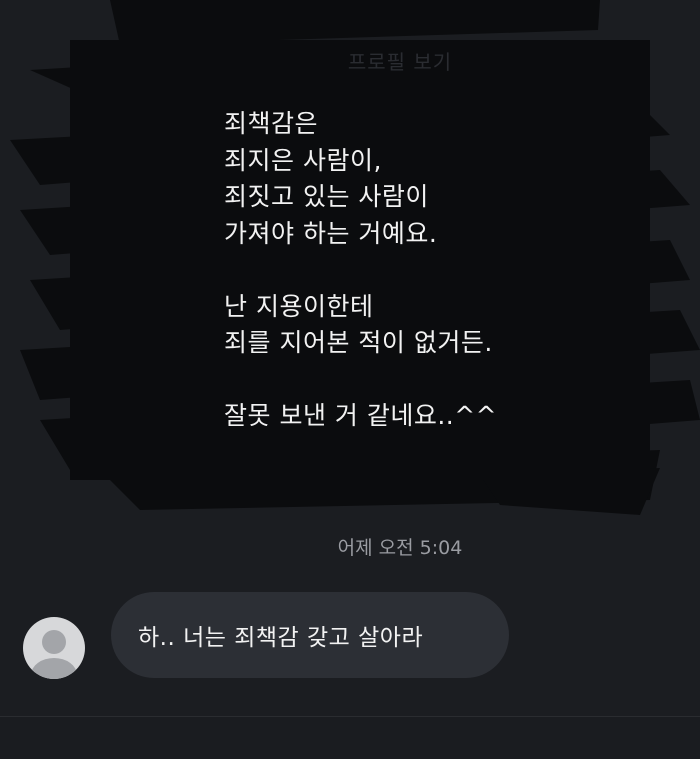 The height and width of the screenshot is (759, 700). What do you see at coordinates (400, 60) in the screenshot?
I see `profile-view-link: 프로필 보기` at bounding box center [400, 60].